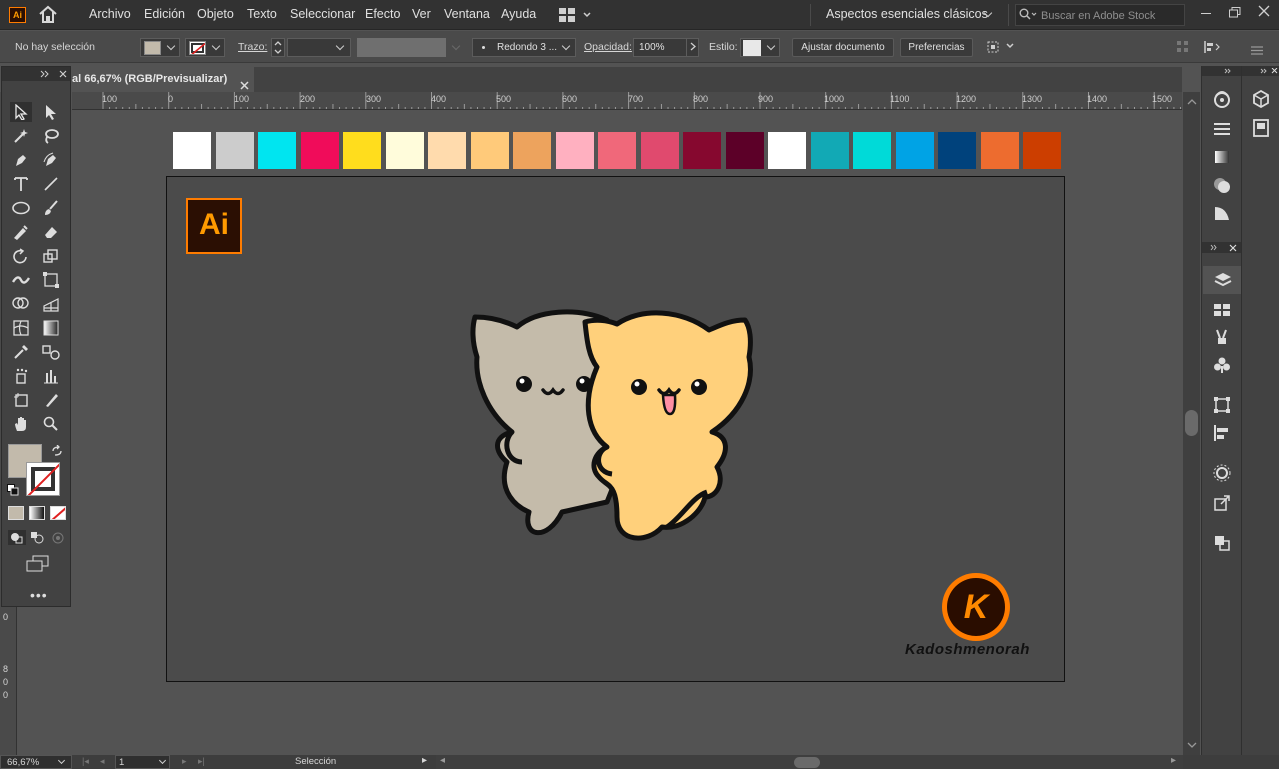 The width and height of the screenshot is (1279, 769). Describe the element at coordinates (51, 208) in the screenshot. I see `paintbrush-tool-icon` at that location.